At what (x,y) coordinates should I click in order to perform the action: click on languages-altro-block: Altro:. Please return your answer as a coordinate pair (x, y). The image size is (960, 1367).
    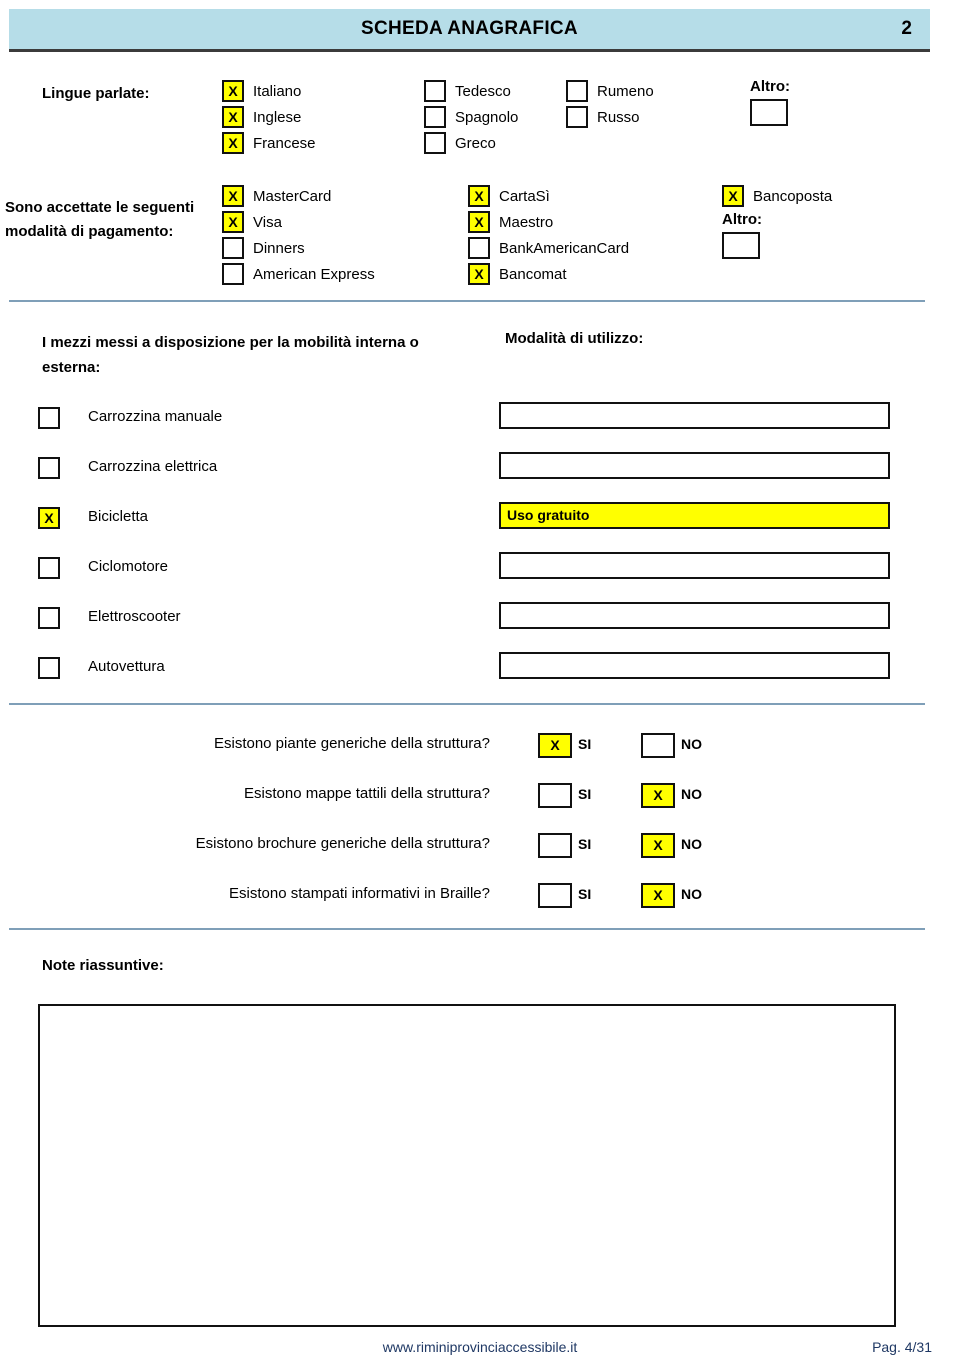
    Looking at the image, I should click on (770, 102).